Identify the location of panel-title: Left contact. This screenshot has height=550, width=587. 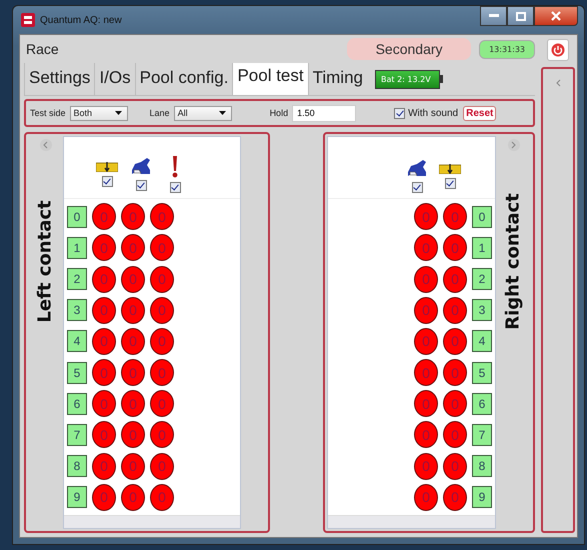
(45, 261).